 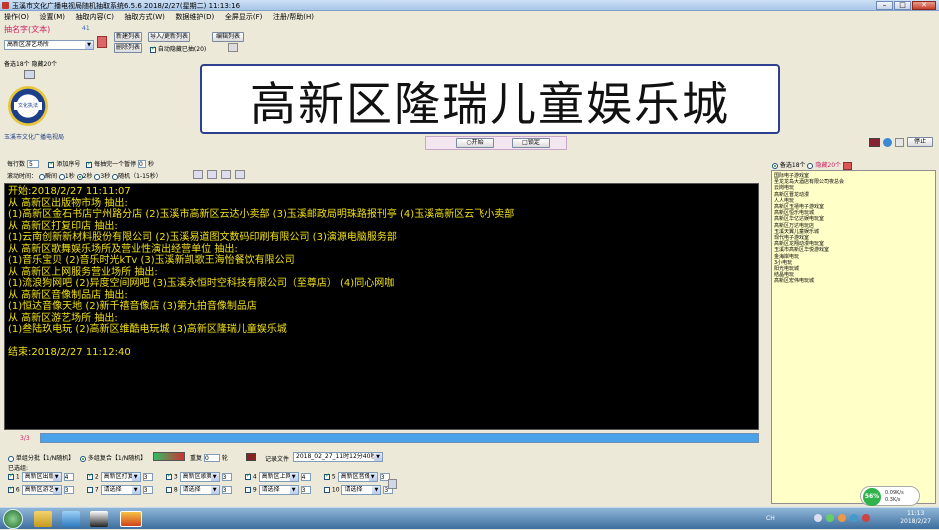 What do you see at coordinates (43, 519) in the screenshot?
I see `folder-icon` at bounding box center [43, 519].